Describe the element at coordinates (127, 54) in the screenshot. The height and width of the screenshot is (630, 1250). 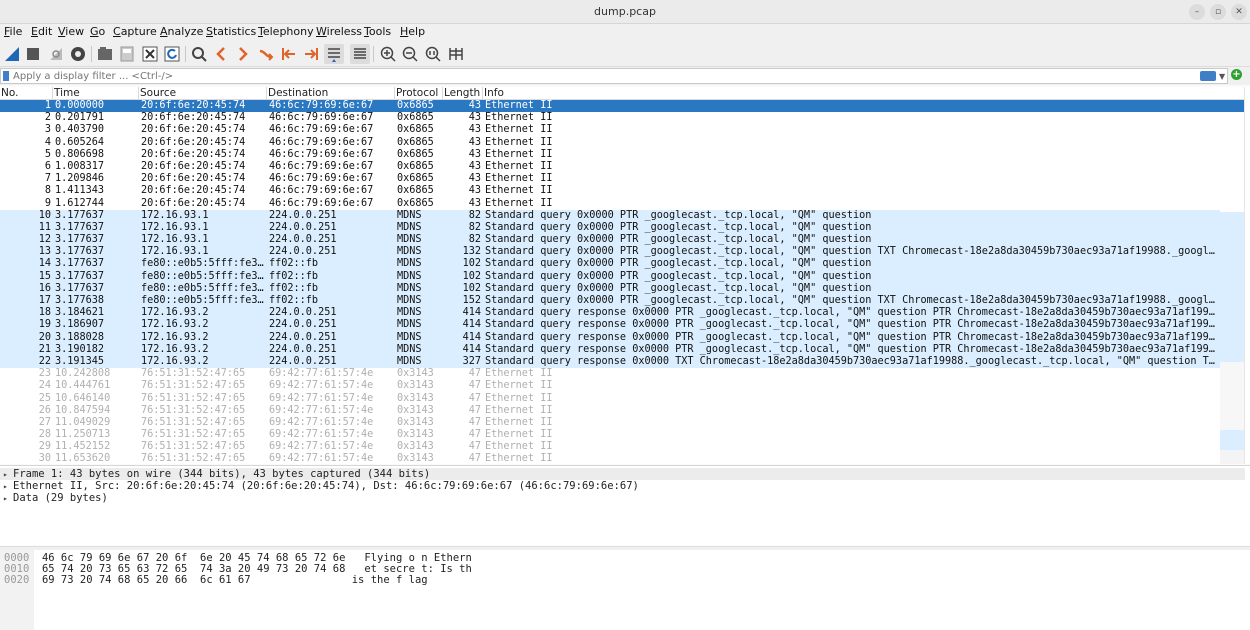
I see `save-file-icon` at that location.